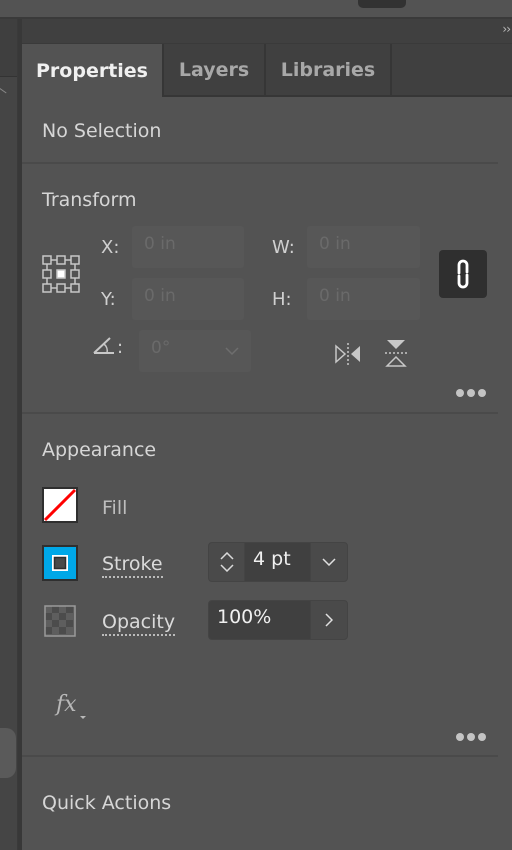 The width and height of the screenshot is (512, 850). Describe the element at coordinates (226, 556) in the screenshot. I see `chevron-up-icon` at that location.